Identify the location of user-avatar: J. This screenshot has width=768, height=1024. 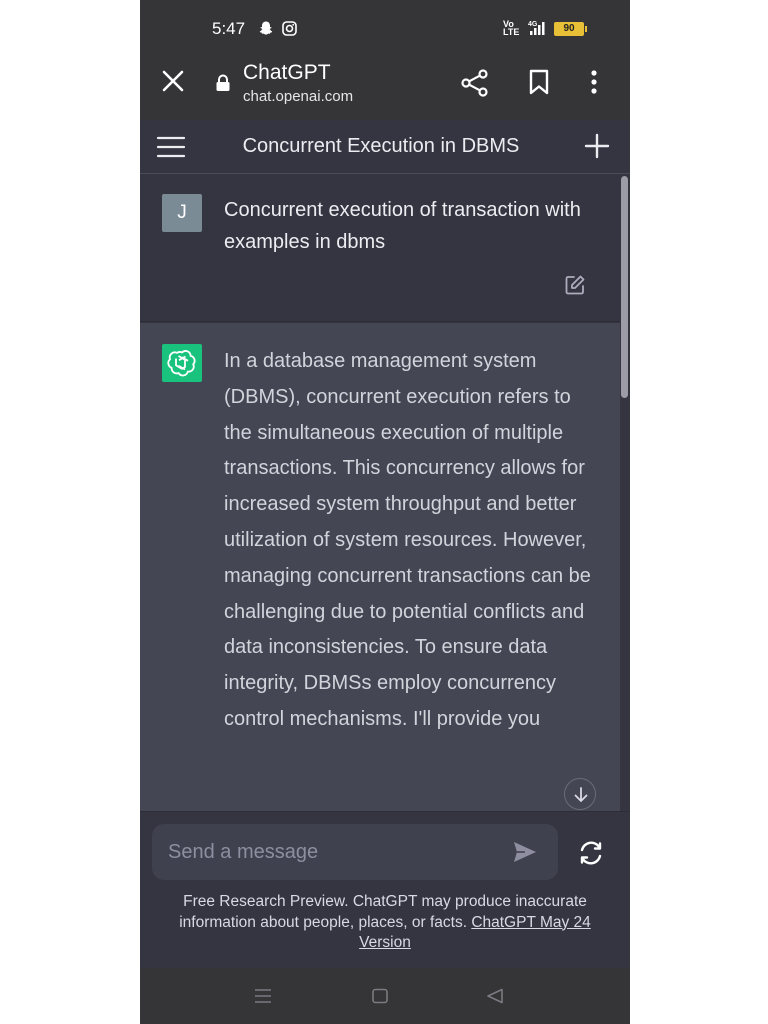
(182, 213).